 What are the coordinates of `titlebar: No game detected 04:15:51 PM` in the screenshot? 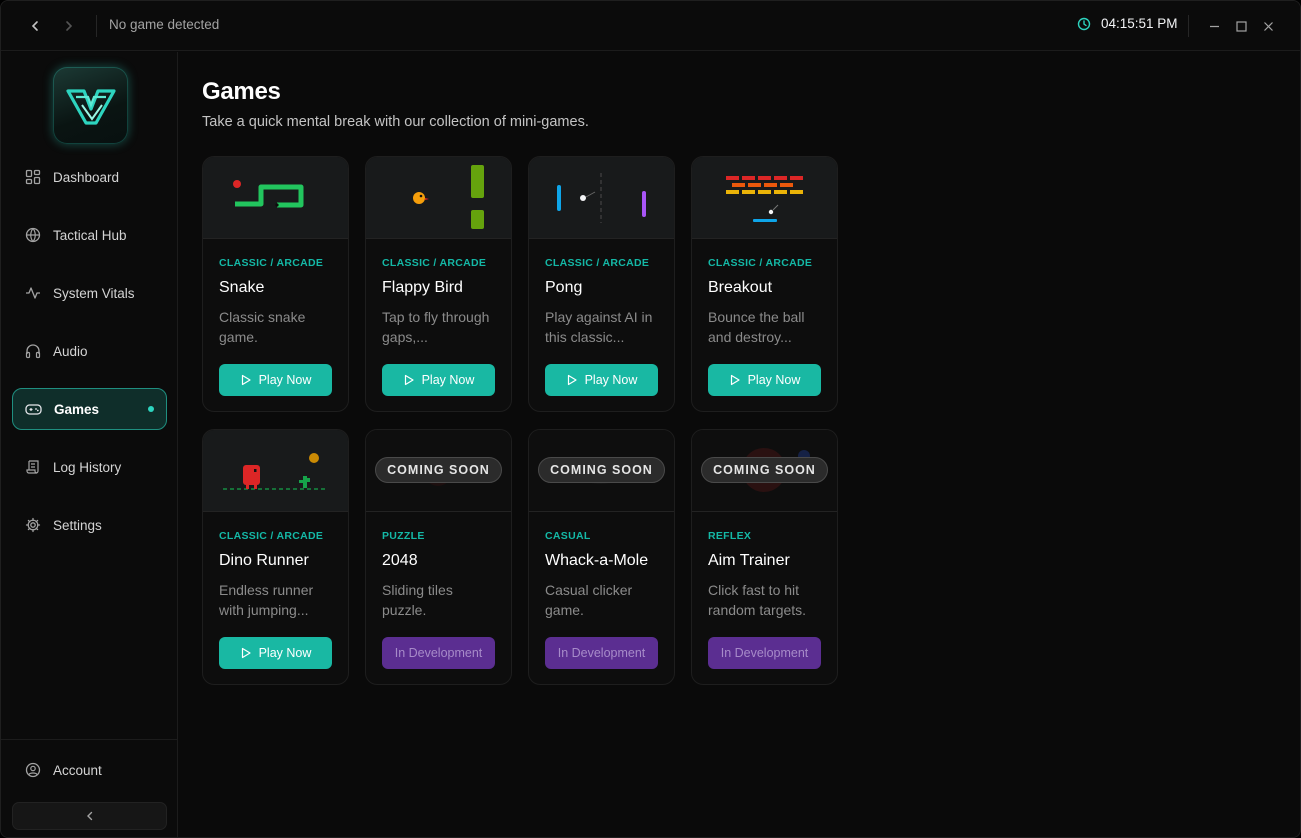 It's located at (650, 26).